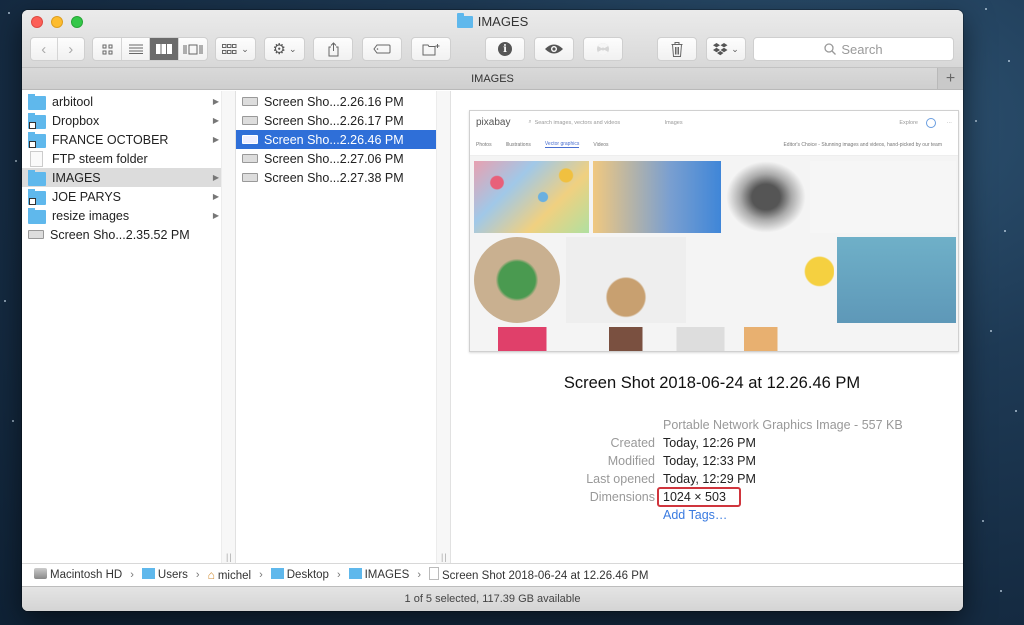  Describe the element at coordinates (503, 21) in the screenshot. I see `window-title-text: IMAGES` at that location.